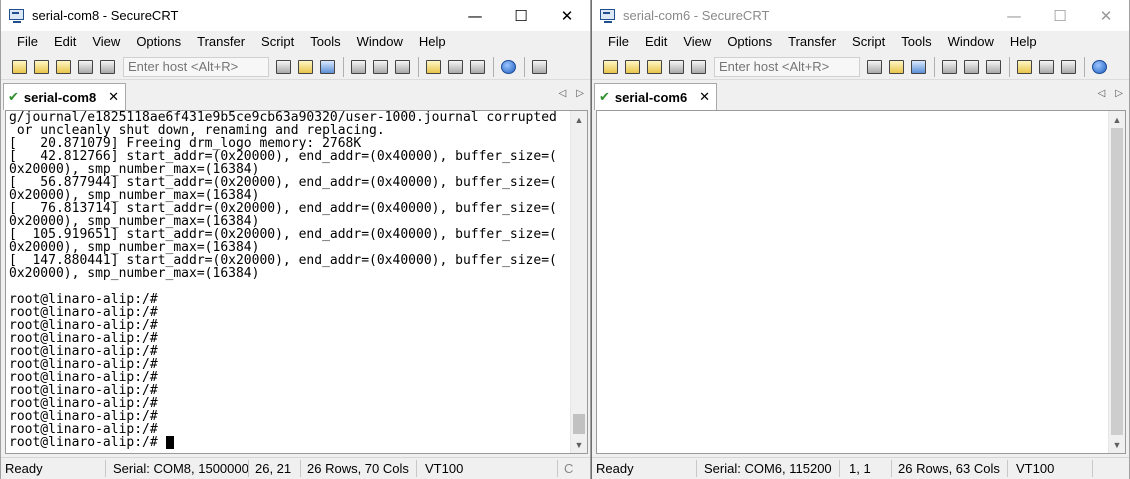 The height and width of the screenshot is (479, 1130). What do you see at coordinates (134, 273) in the screenshot?
I see `terminal-line: 0x20000), smp_number_max=(16384)` at bounding box center [134, 273].